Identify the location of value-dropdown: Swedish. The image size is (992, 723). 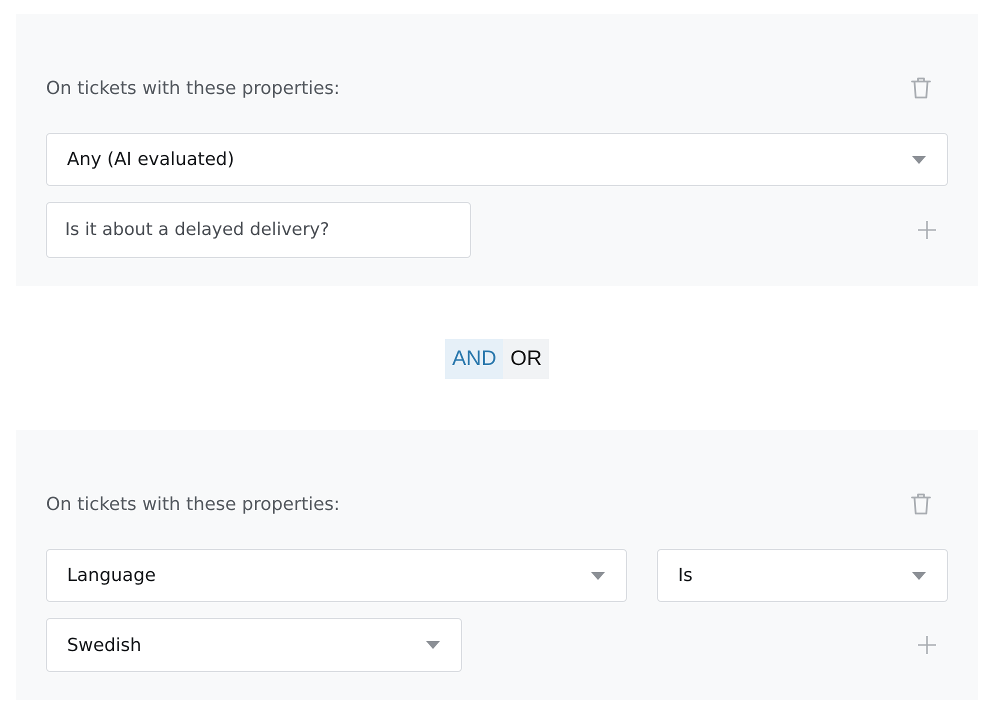
(254, 645).